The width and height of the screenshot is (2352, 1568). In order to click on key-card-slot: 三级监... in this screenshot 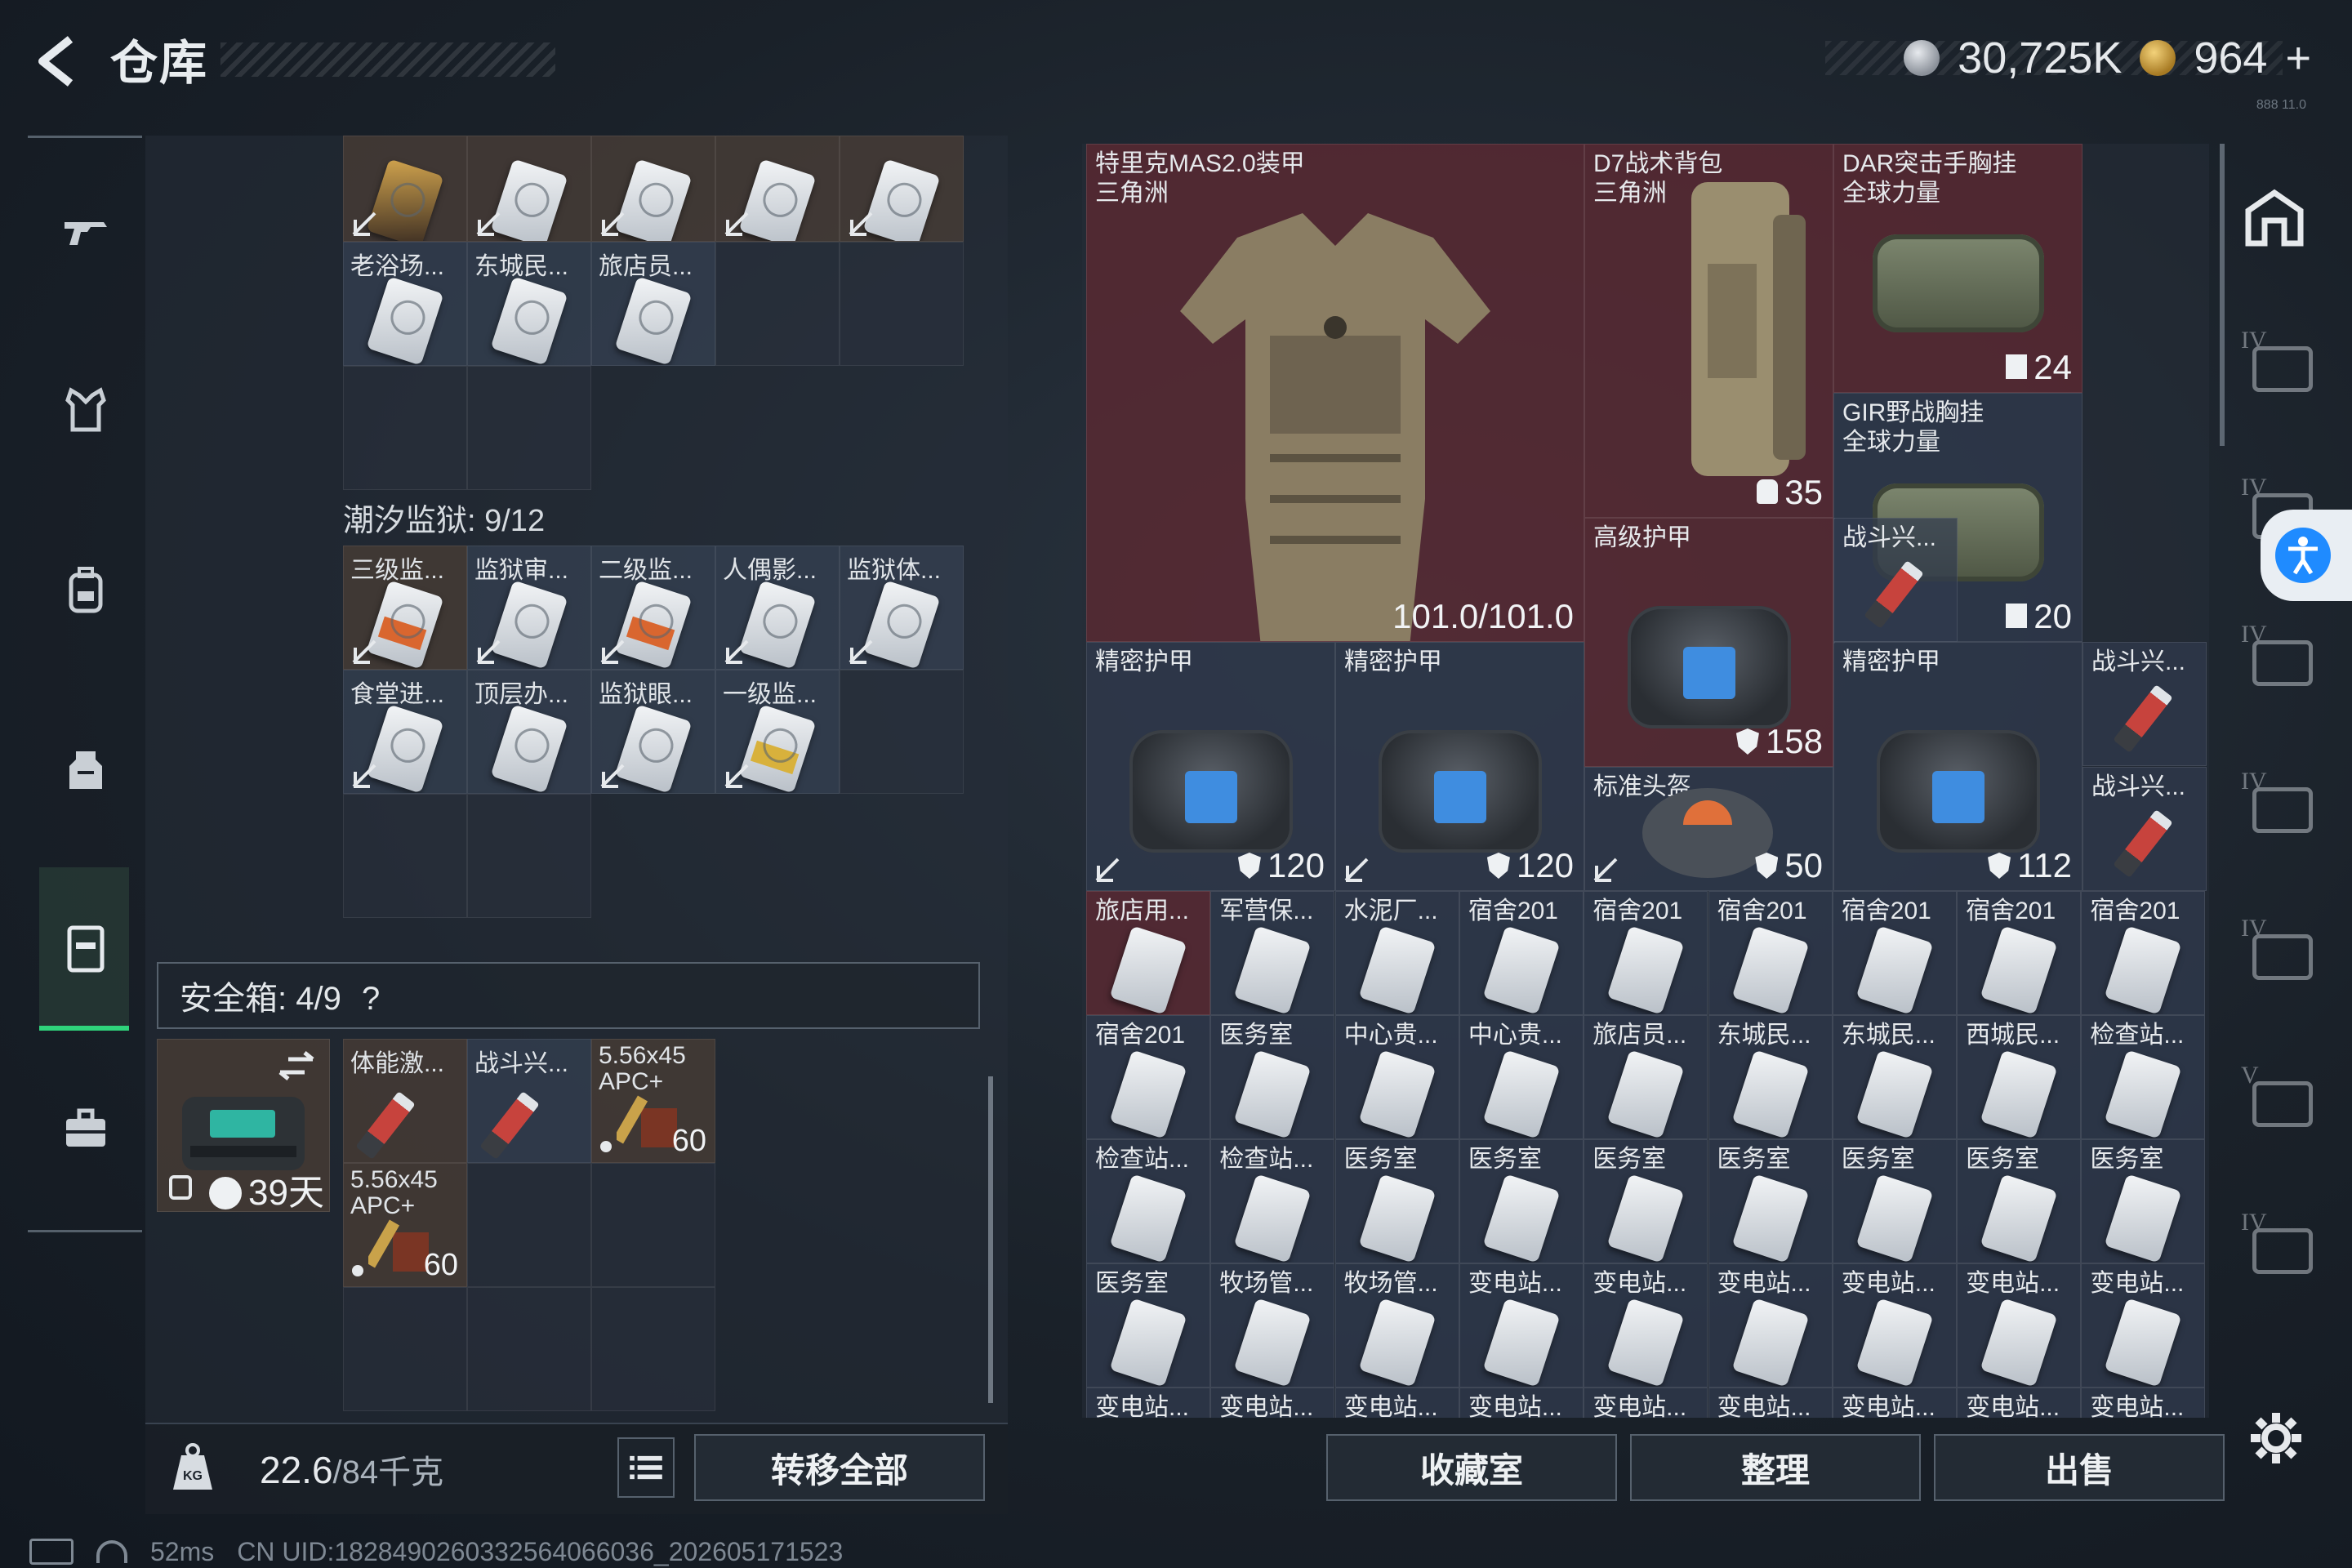, I will do `click(405, 608)`.